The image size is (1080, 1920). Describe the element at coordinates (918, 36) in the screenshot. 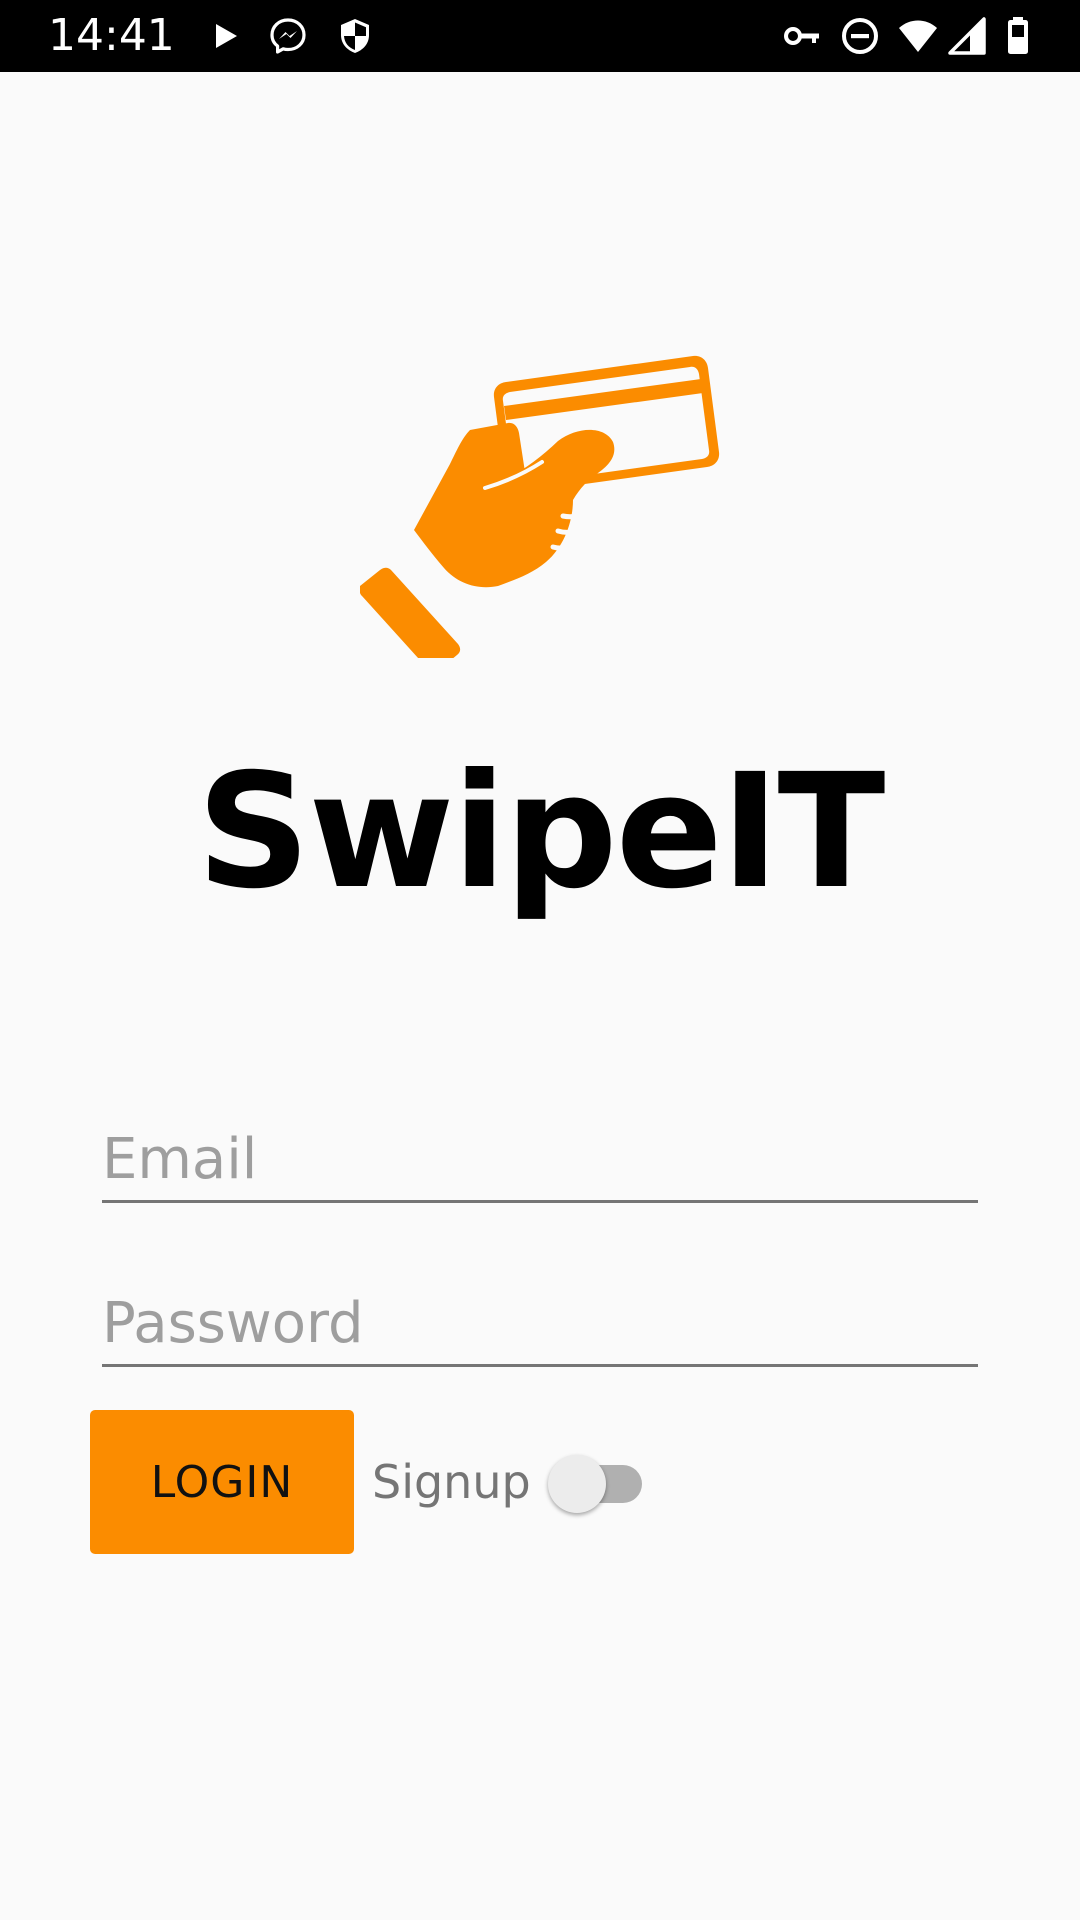

I see `wifi-icon` at that location.